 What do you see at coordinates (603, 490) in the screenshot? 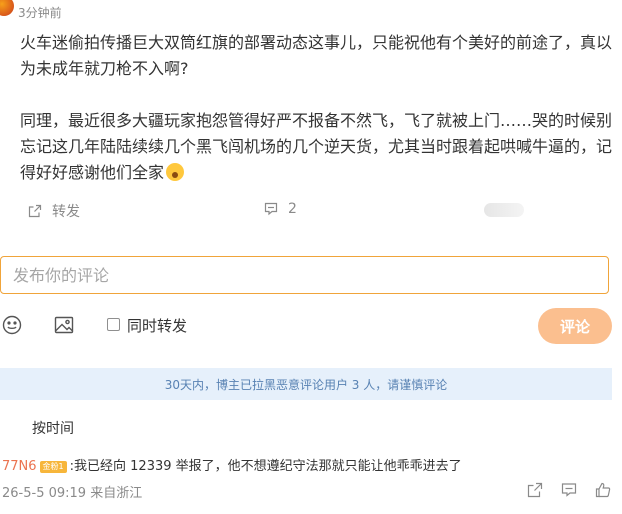
I see `reply-like-icon` at bounding box center [603, 490].